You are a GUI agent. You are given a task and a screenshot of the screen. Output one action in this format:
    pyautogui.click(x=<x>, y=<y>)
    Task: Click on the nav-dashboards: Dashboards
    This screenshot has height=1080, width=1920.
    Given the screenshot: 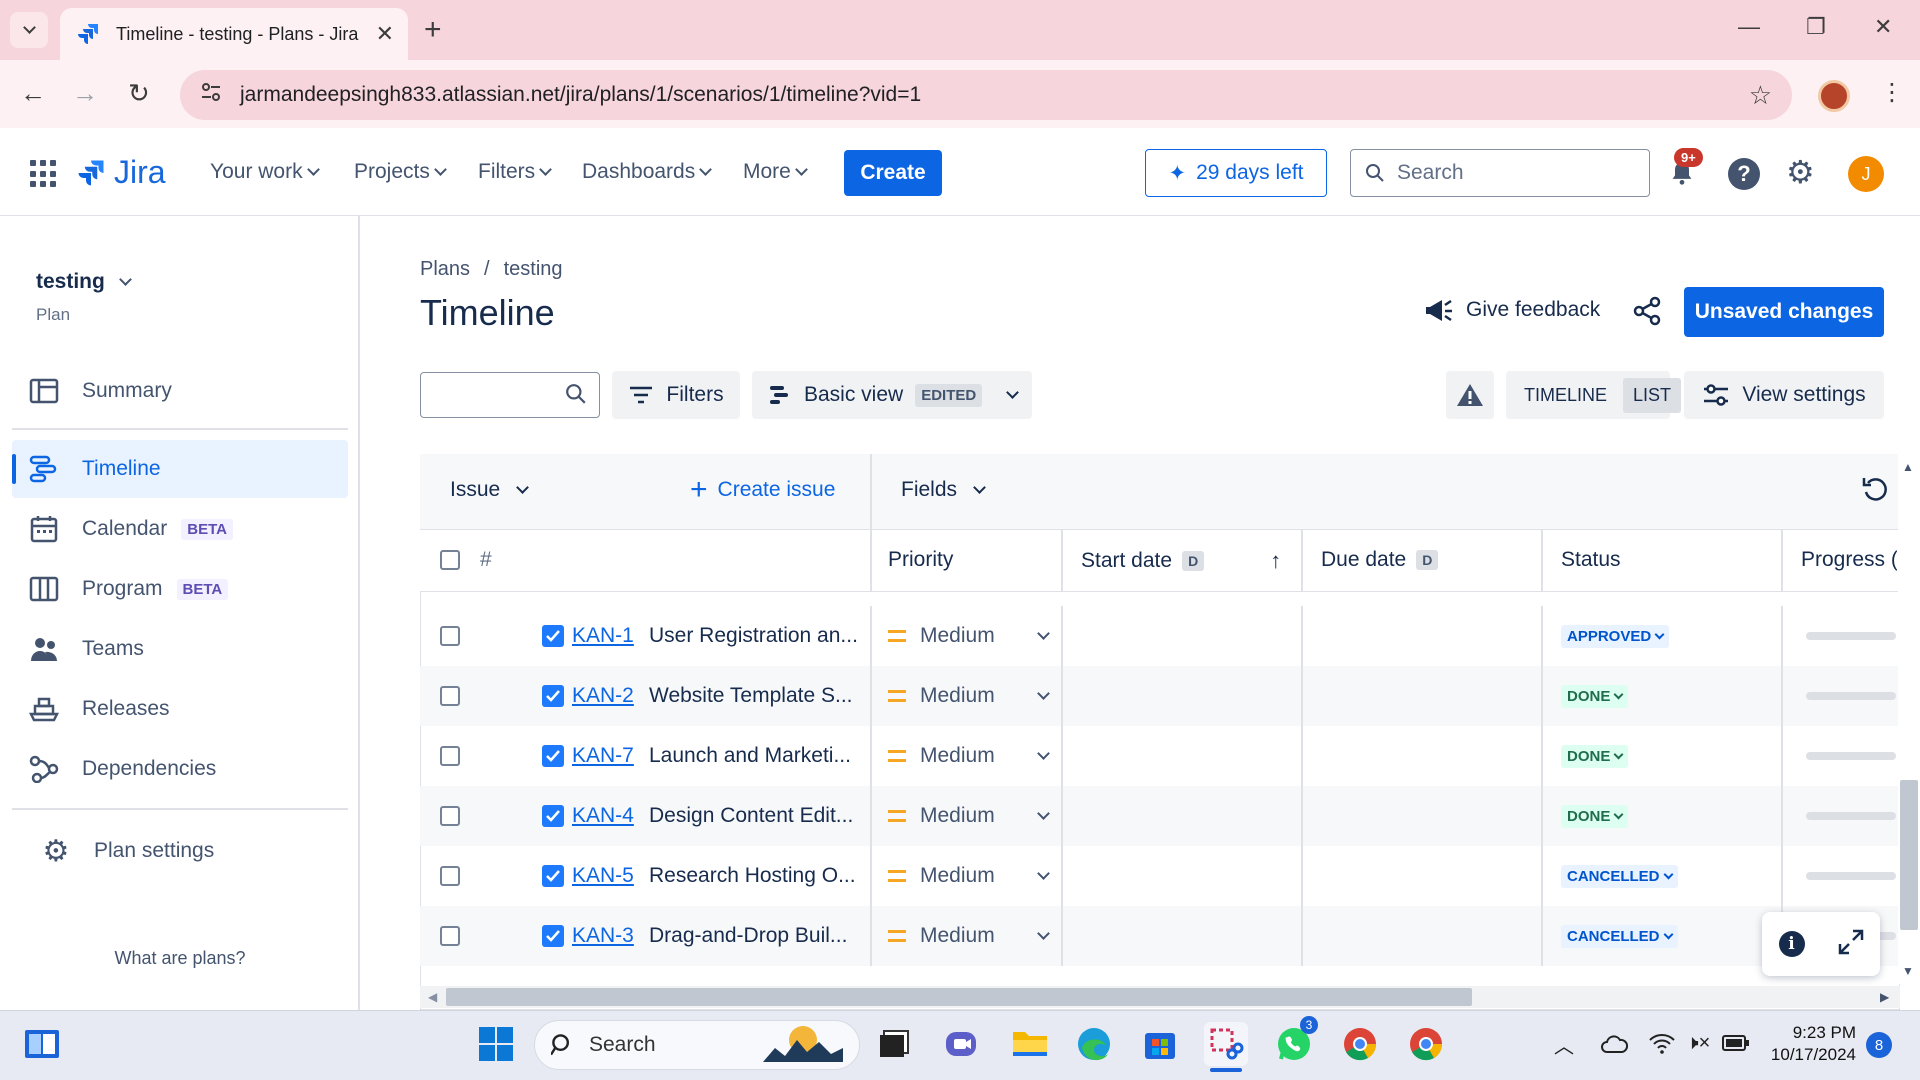 What is the action you would take?
    pyautogui.click(x=647, y=172)
    